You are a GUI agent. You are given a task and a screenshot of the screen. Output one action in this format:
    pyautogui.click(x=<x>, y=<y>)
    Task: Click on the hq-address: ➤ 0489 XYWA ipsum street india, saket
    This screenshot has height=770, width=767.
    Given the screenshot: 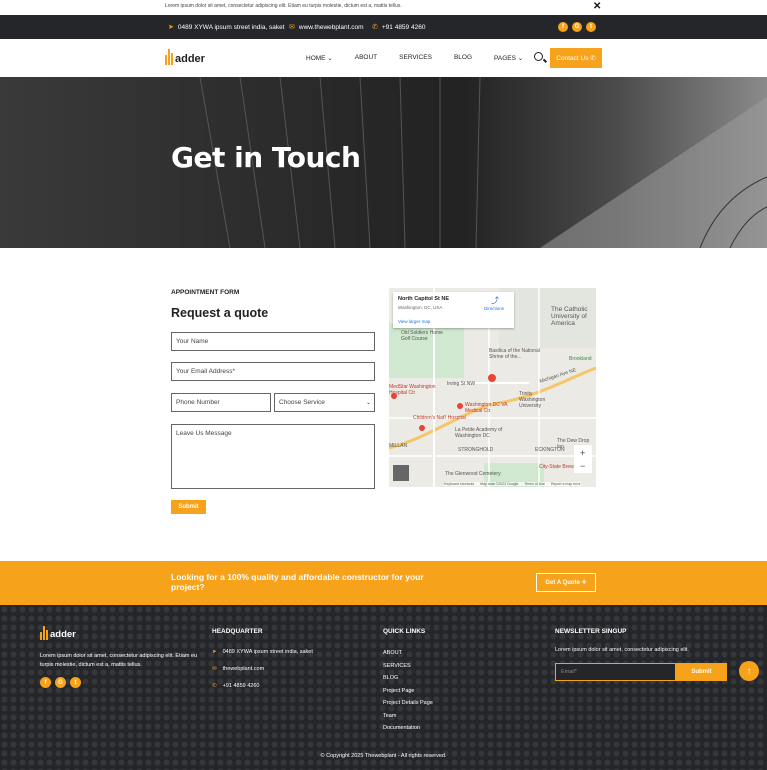 What is the action you would take?
    pyautogui.click(x=262, y=652)
    